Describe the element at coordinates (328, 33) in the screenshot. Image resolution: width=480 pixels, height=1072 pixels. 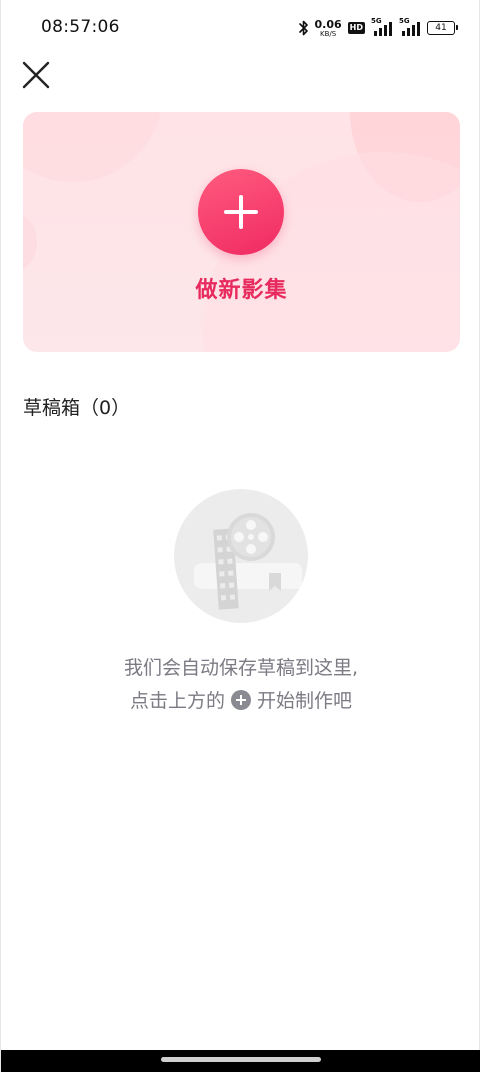
I see `network-speed-unit: KB/S` at that location.